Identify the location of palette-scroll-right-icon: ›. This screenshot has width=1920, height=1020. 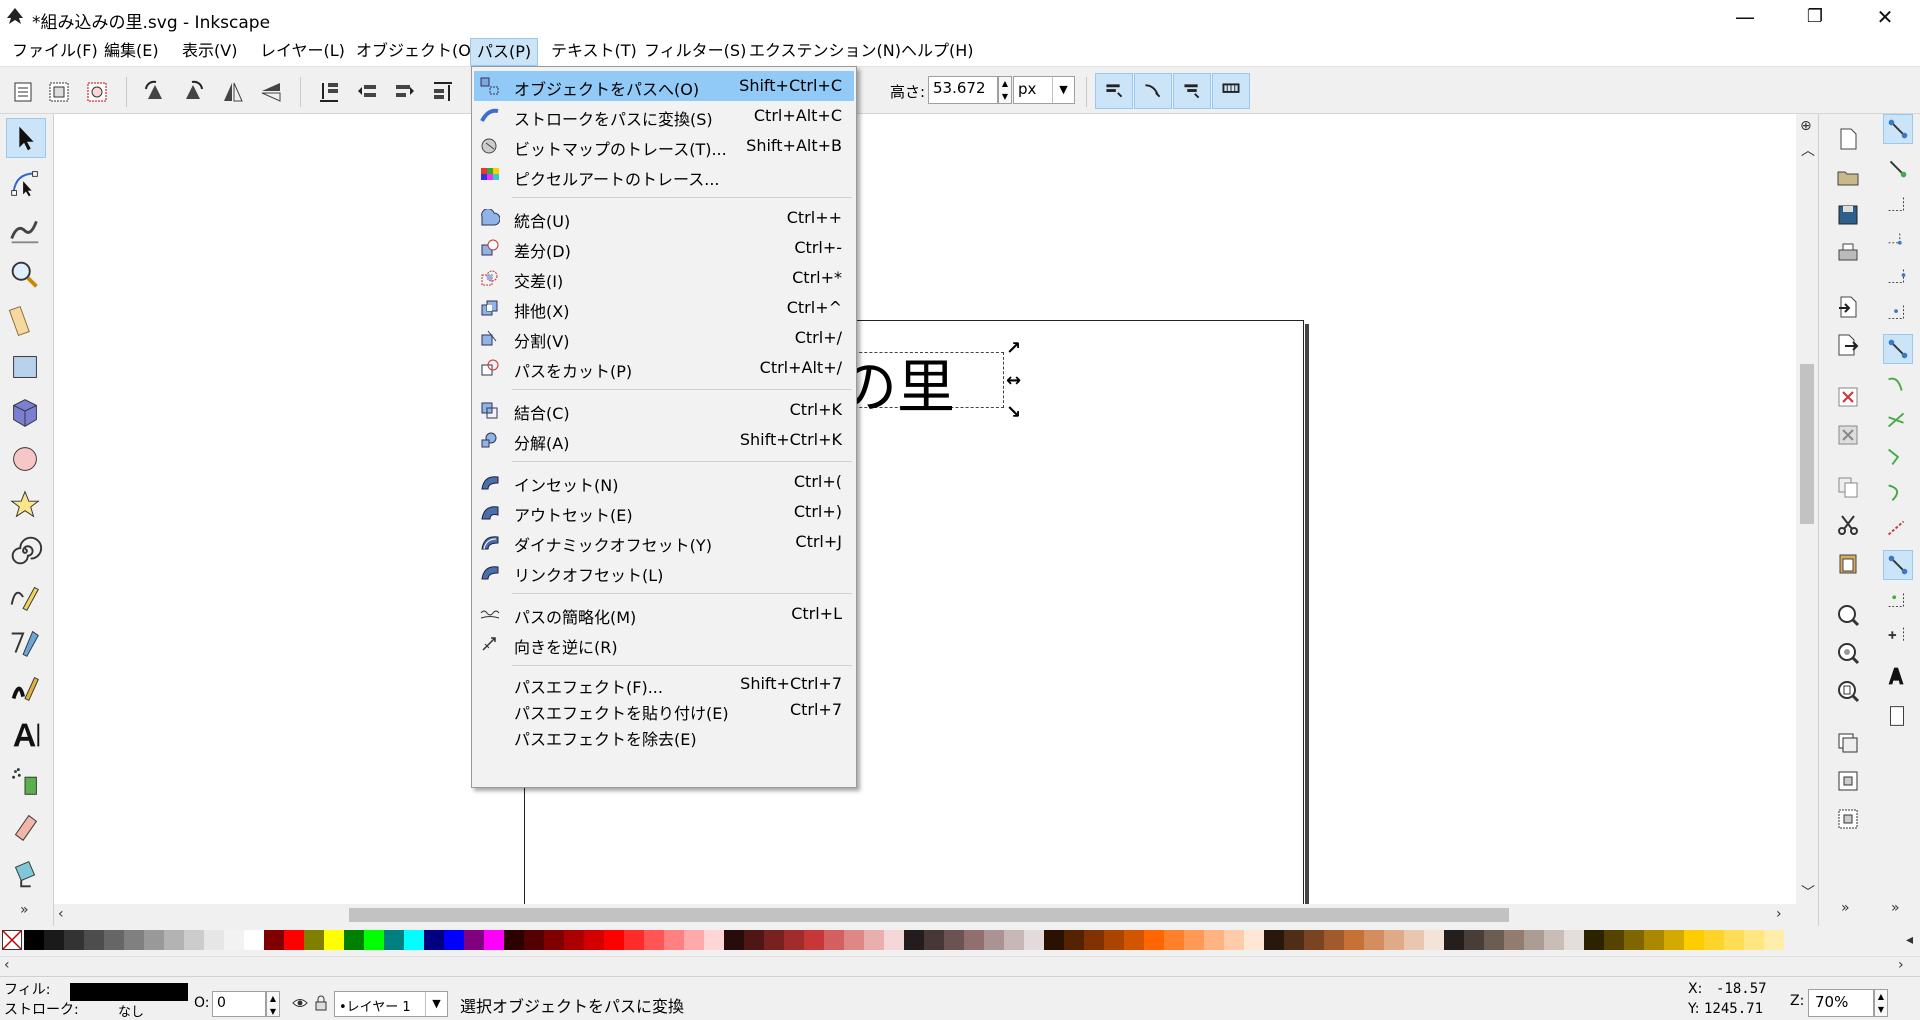
(1901, 965).